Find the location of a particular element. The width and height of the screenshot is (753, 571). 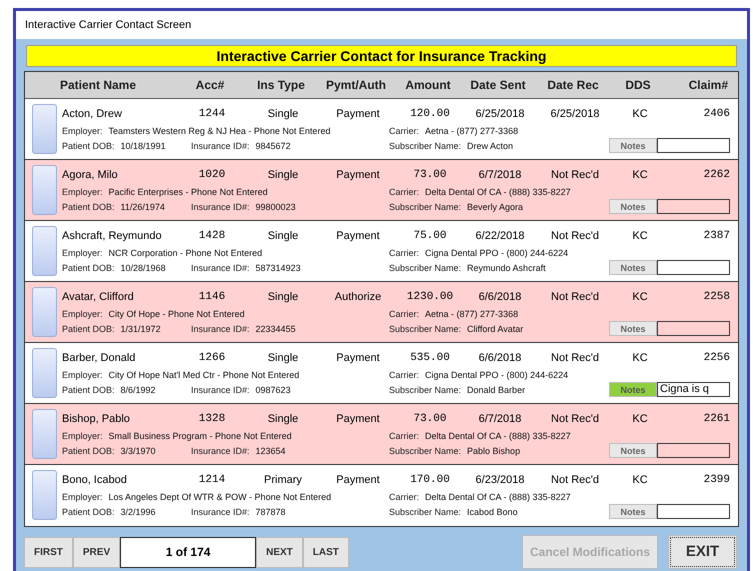

table-cell-text: 6/25/2018 is located at coordinates (575, 114).